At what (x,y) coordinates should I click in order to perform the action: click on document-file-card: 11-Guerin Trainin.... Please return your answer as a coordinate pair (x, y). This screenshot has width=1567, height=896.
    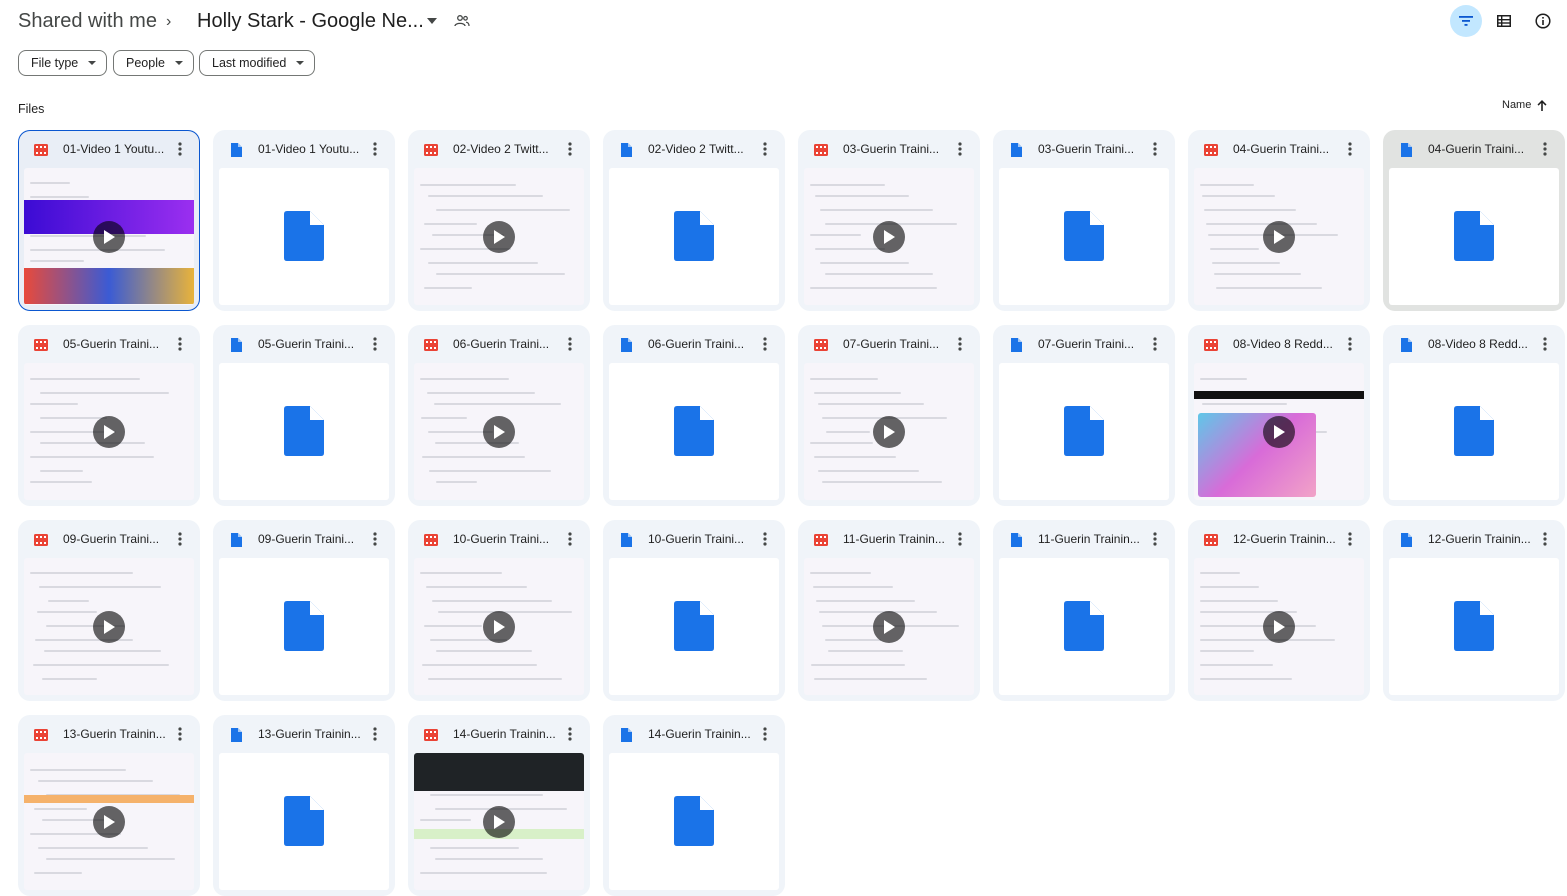
    Looking at the image, I should click on (1084, 610).